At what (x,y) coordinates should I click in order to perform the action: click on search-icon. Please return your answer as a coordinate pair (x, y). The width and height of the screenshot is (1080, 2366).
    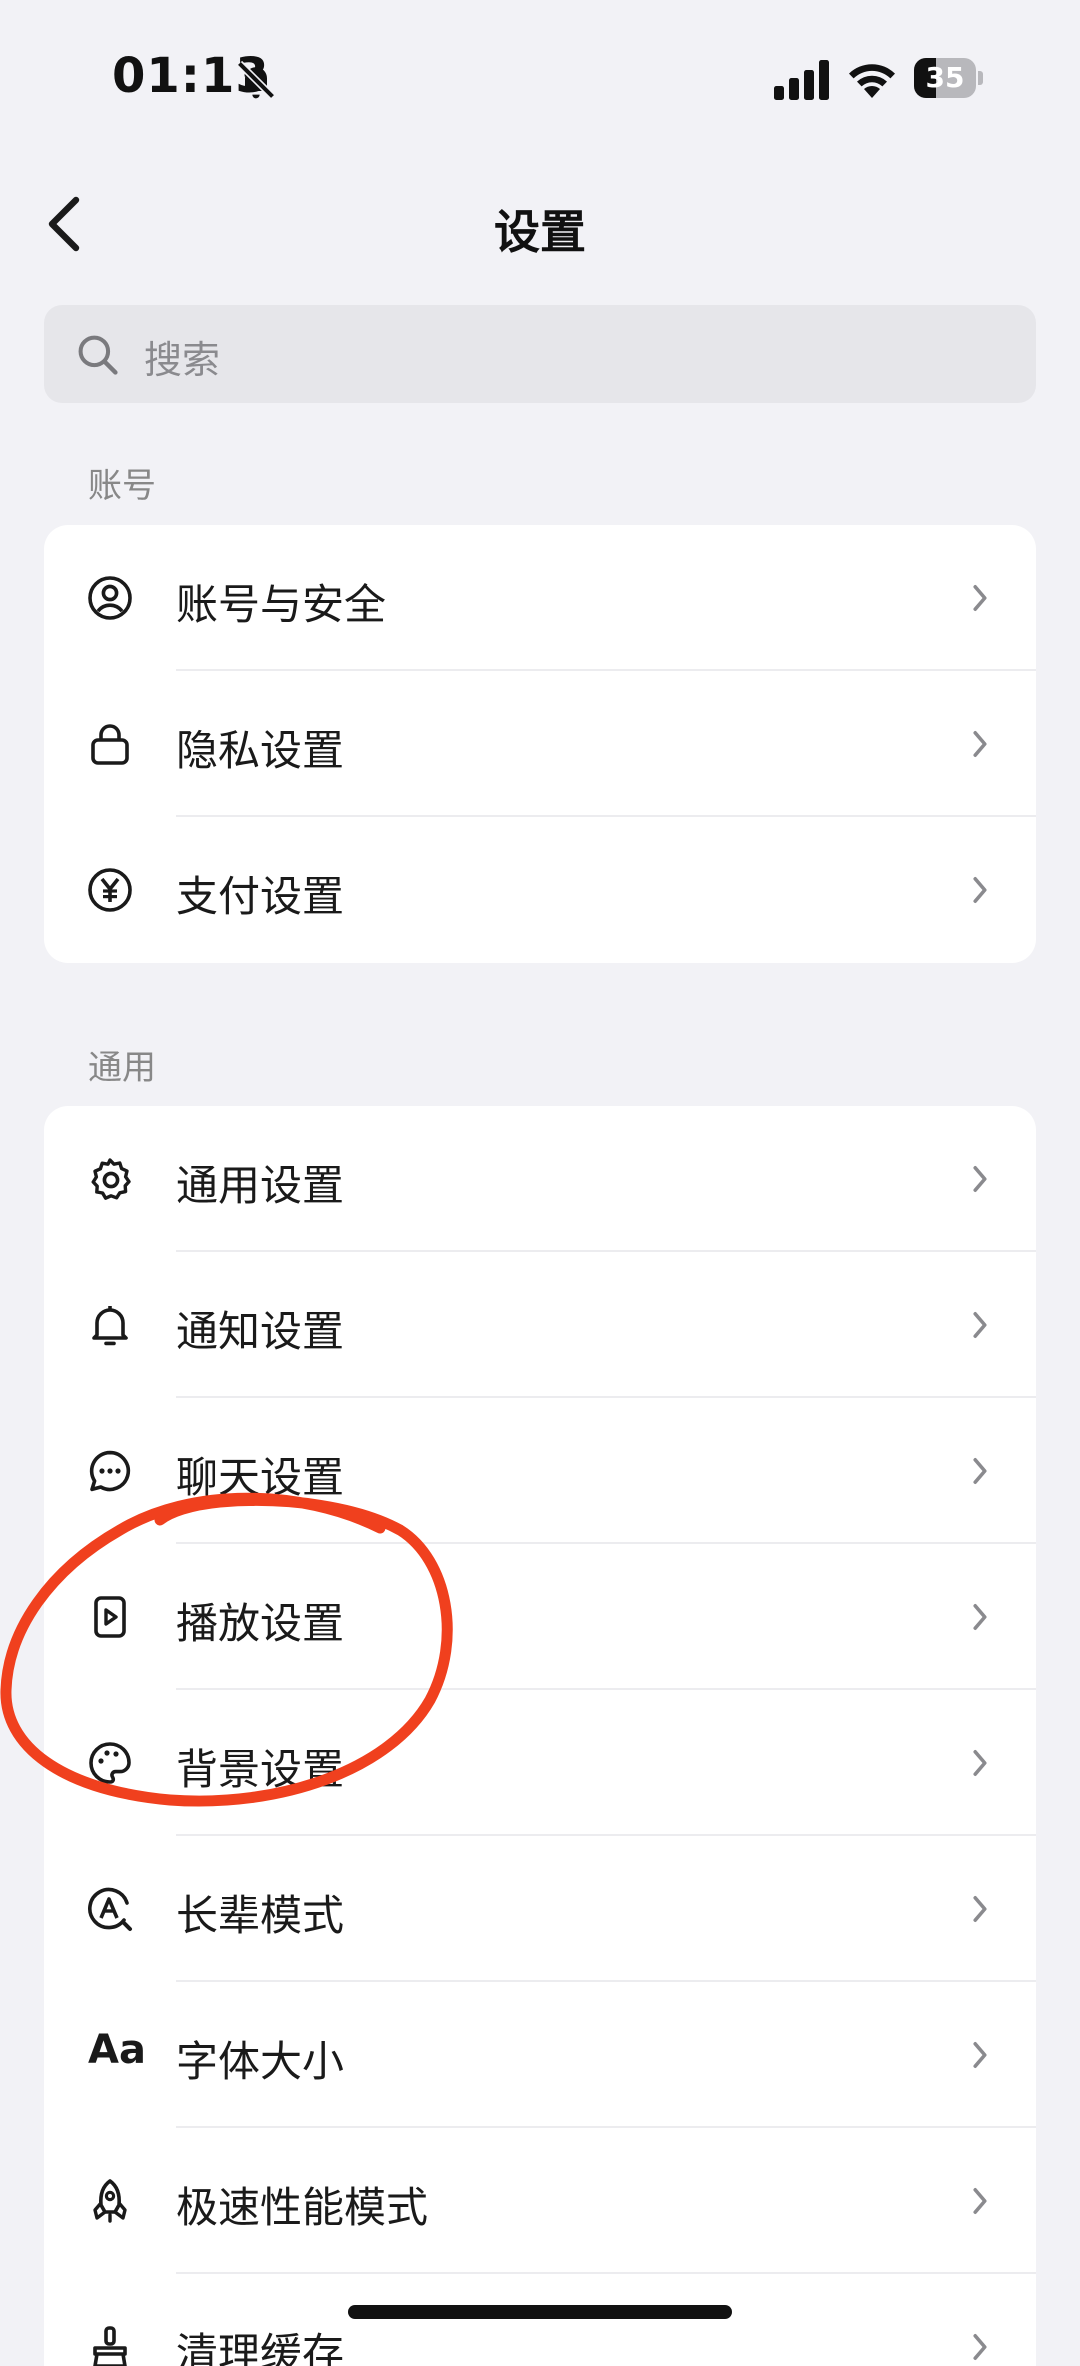
    Looking at the image, I should click on (98, 355).